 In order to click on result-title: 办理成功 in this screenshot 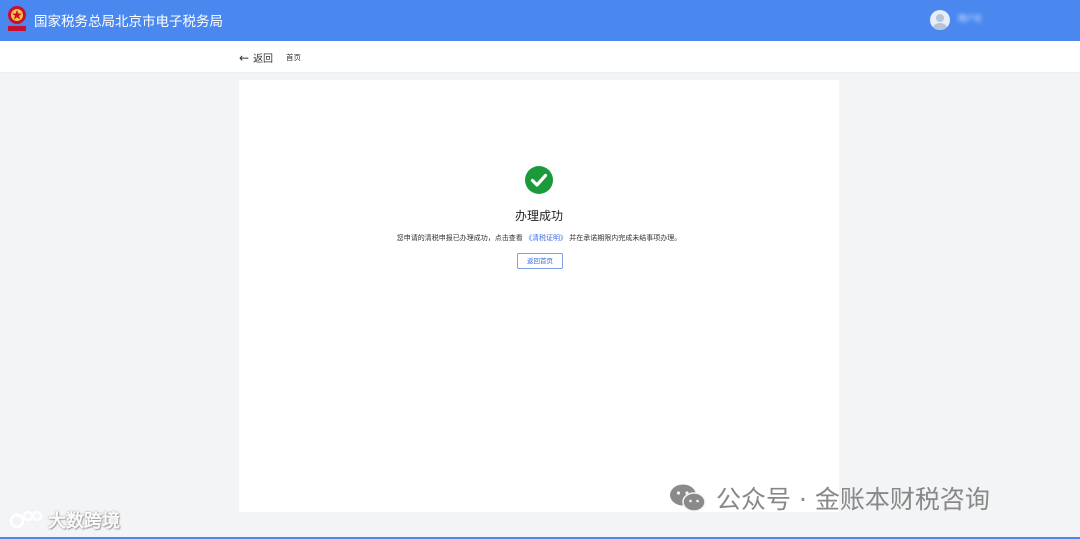, I will do `click(538, 216)`.